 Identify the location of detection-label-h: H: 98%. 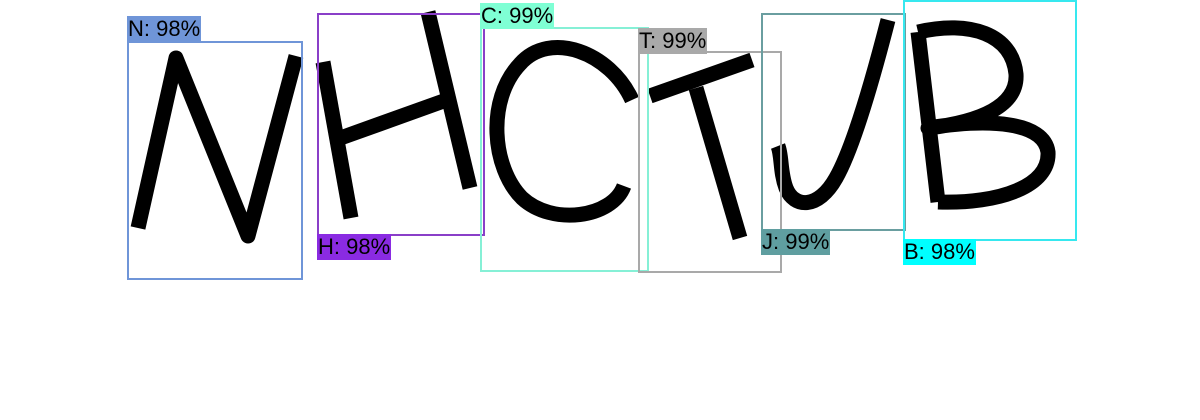
(354, 247).